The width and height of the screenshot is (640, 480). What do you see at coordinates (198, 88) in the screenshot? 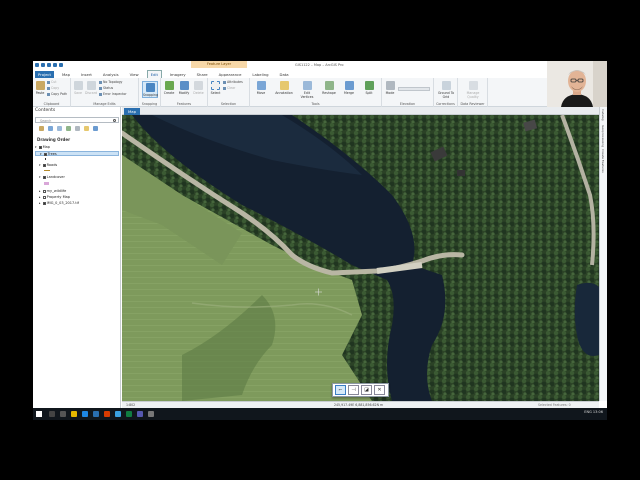
I see `delete-button: Delete` at bounding box center [198, 88].